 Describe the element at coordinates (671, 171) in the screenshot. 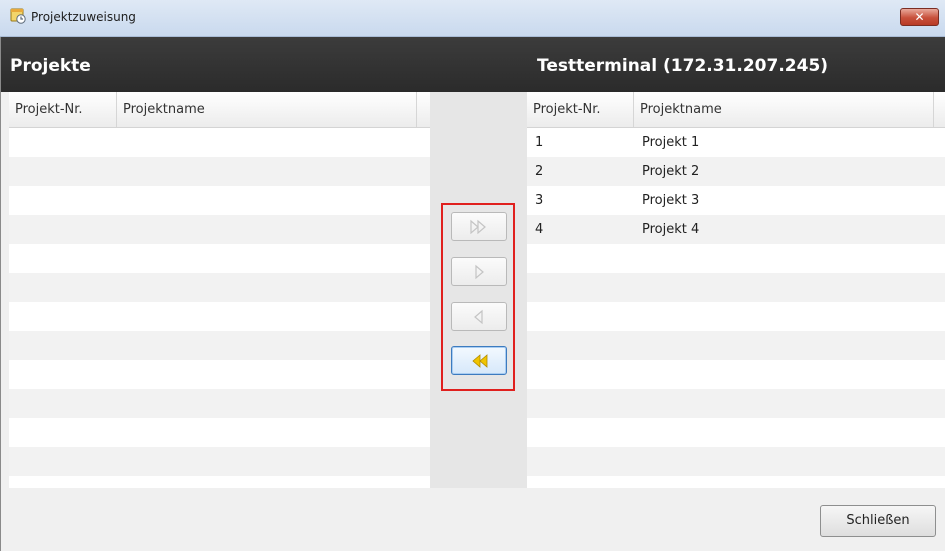

I see `project-name-cell: Projekt 2` at that location.